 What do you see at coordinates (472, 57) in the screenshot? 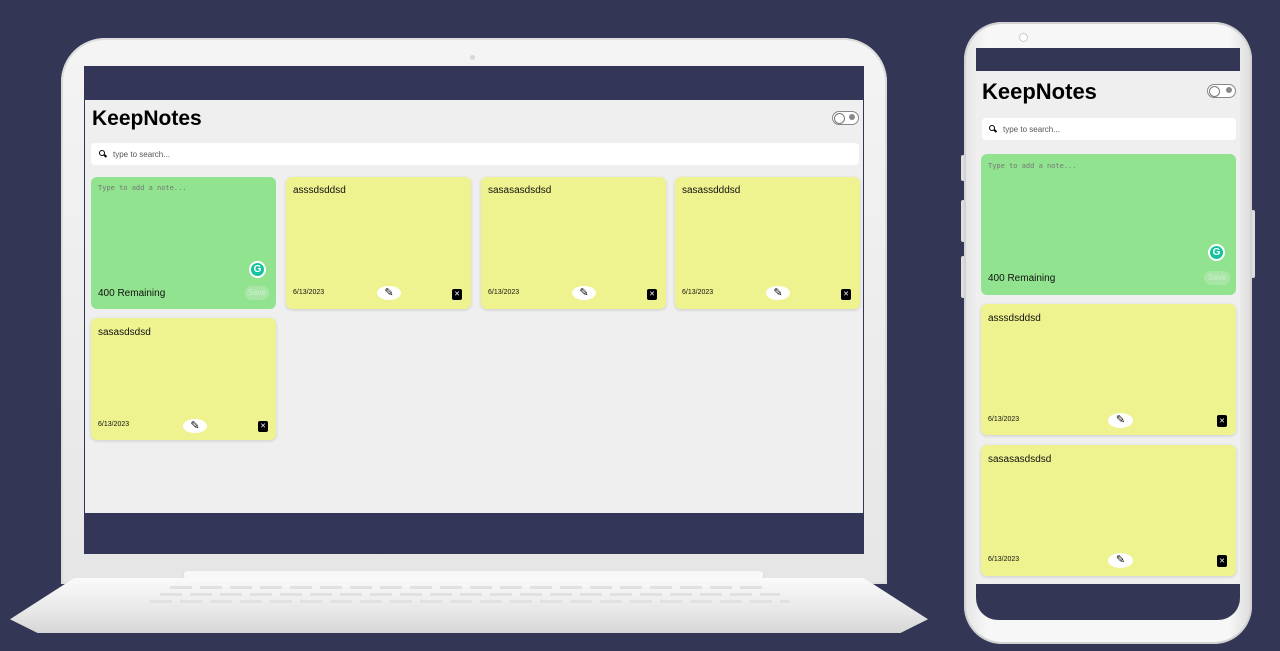
I see `laptop-camera` at bounding box center [472, 57].